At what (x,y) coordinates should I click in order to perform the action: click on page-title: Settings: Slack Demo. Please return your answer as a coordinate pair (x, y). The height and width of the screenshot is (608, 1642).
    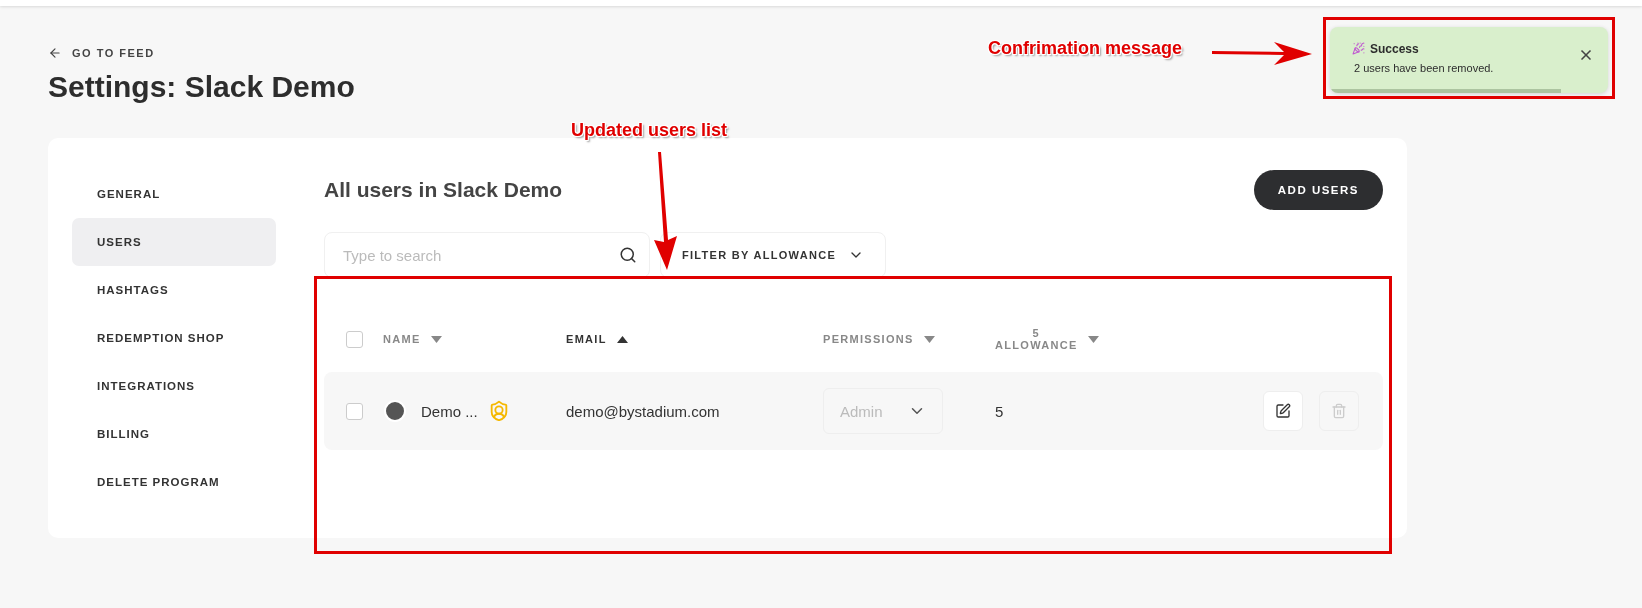
    Looking at the image, I should click on (202, 87).